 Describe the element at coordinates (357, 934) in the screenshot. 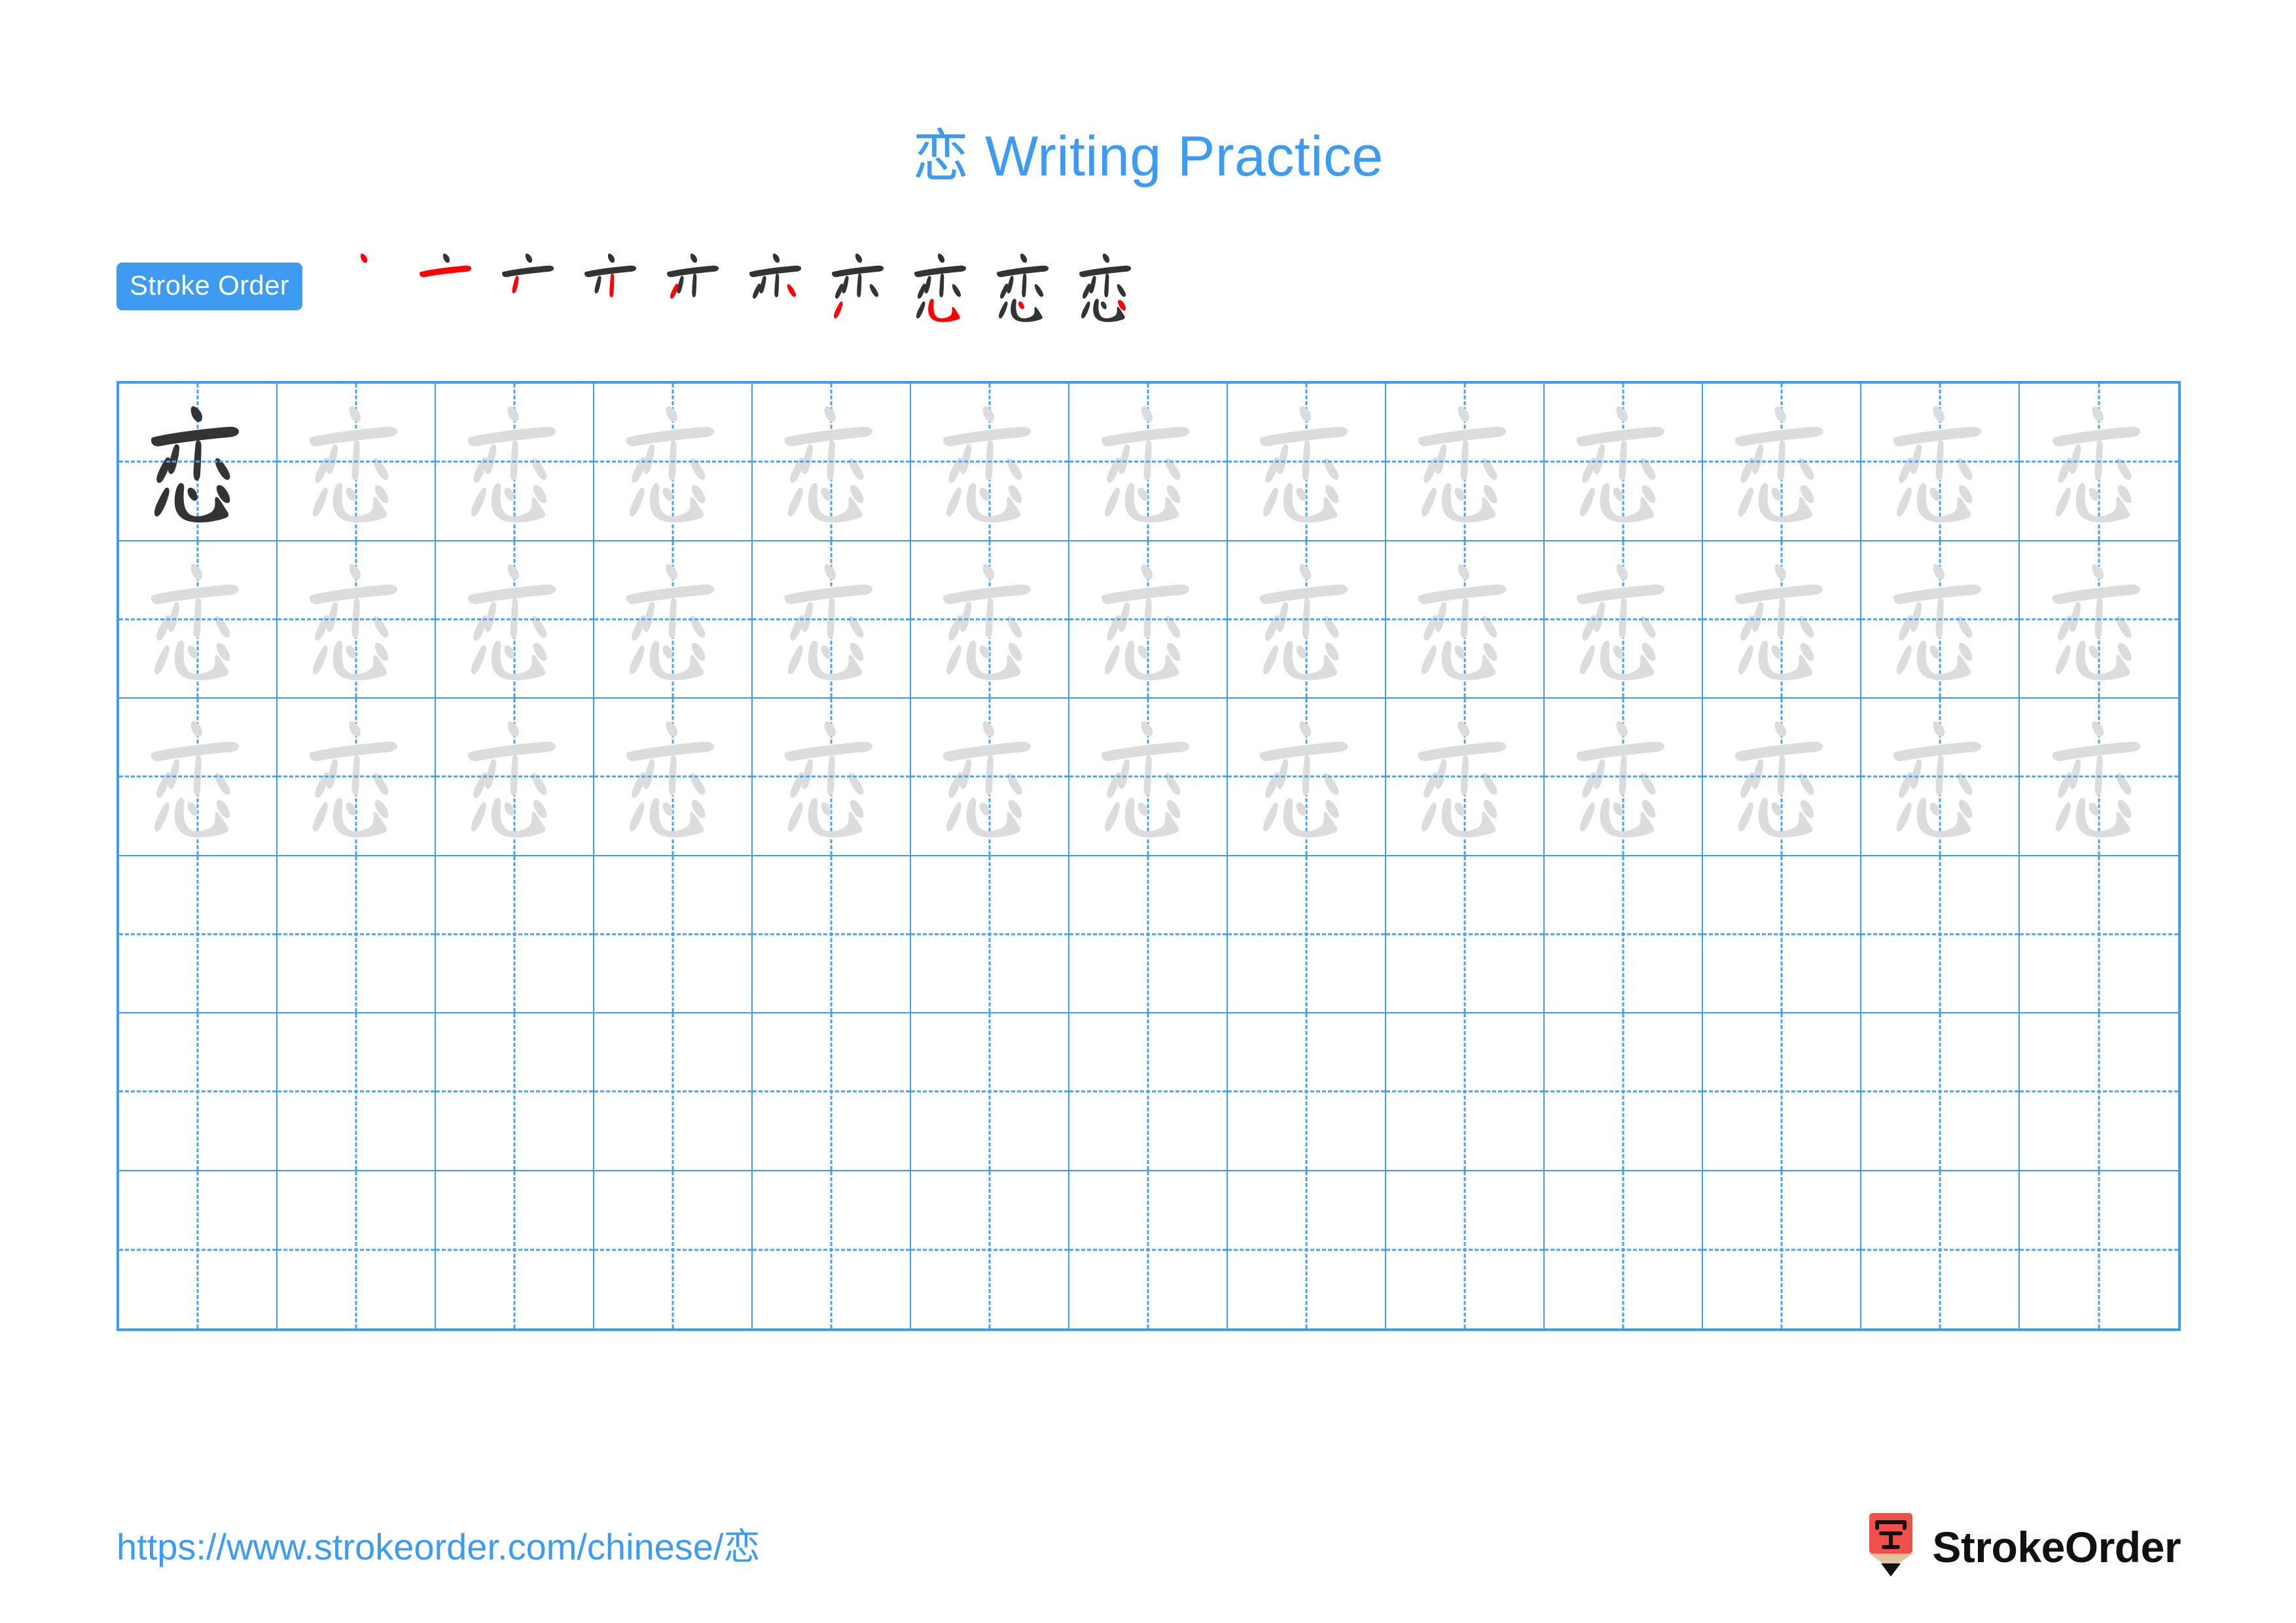

I see `practice-cell-r4-c2` at that location.